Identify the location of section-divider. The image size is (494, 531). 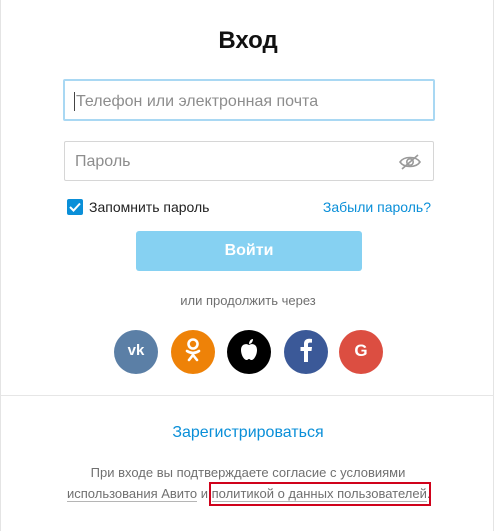
(247, 395).